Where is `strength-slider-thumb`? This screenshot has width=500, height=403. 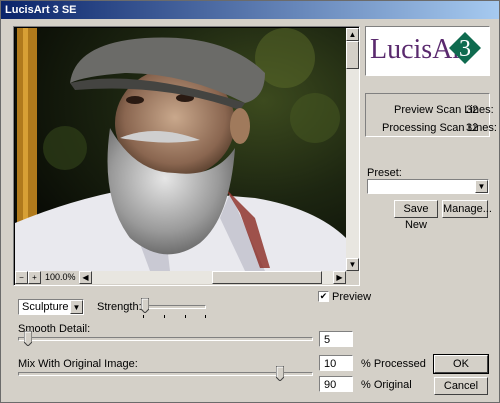 strength-slider-thumb is located at coordinates (145, 305).